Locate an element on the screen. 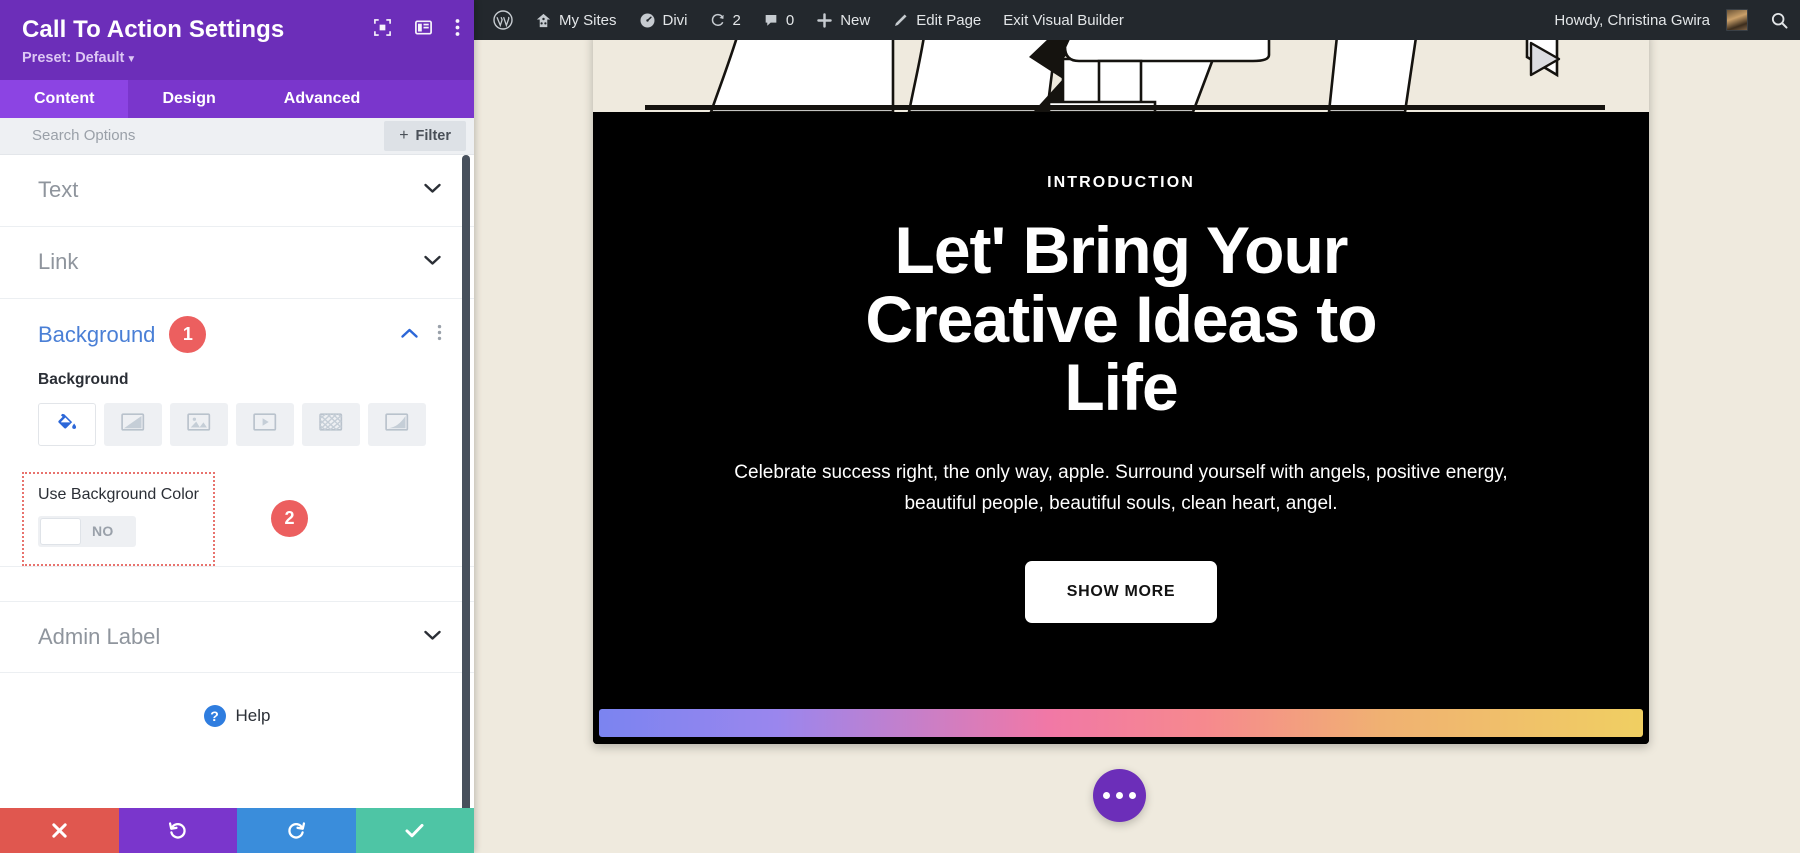 The width and height of the screenshot is (1800, 853). tab-design: Design is located at coordinates (188, 99).